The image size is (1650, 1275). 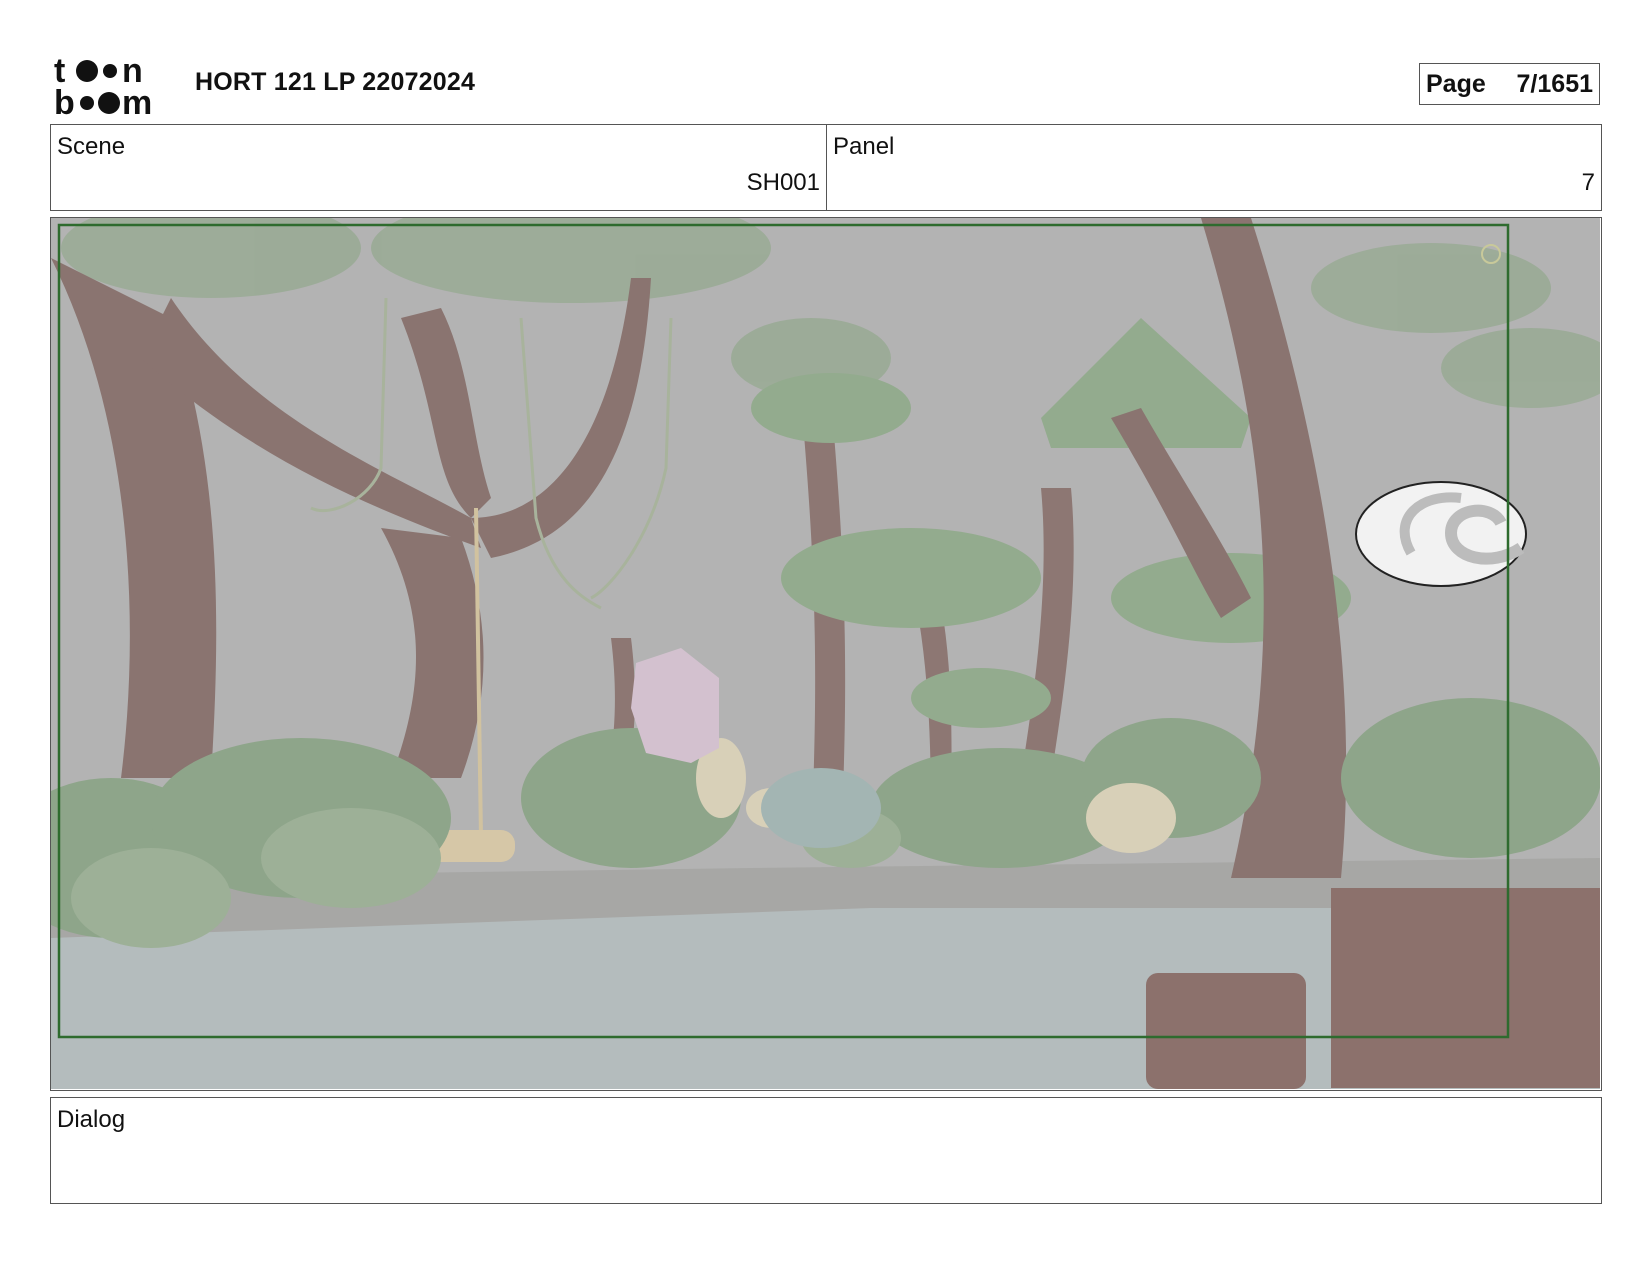 What do you see at coordinates (1214, 167) in the screenshot?
I see `panel-field: Panel 7` at bounding box center [1214, 167].